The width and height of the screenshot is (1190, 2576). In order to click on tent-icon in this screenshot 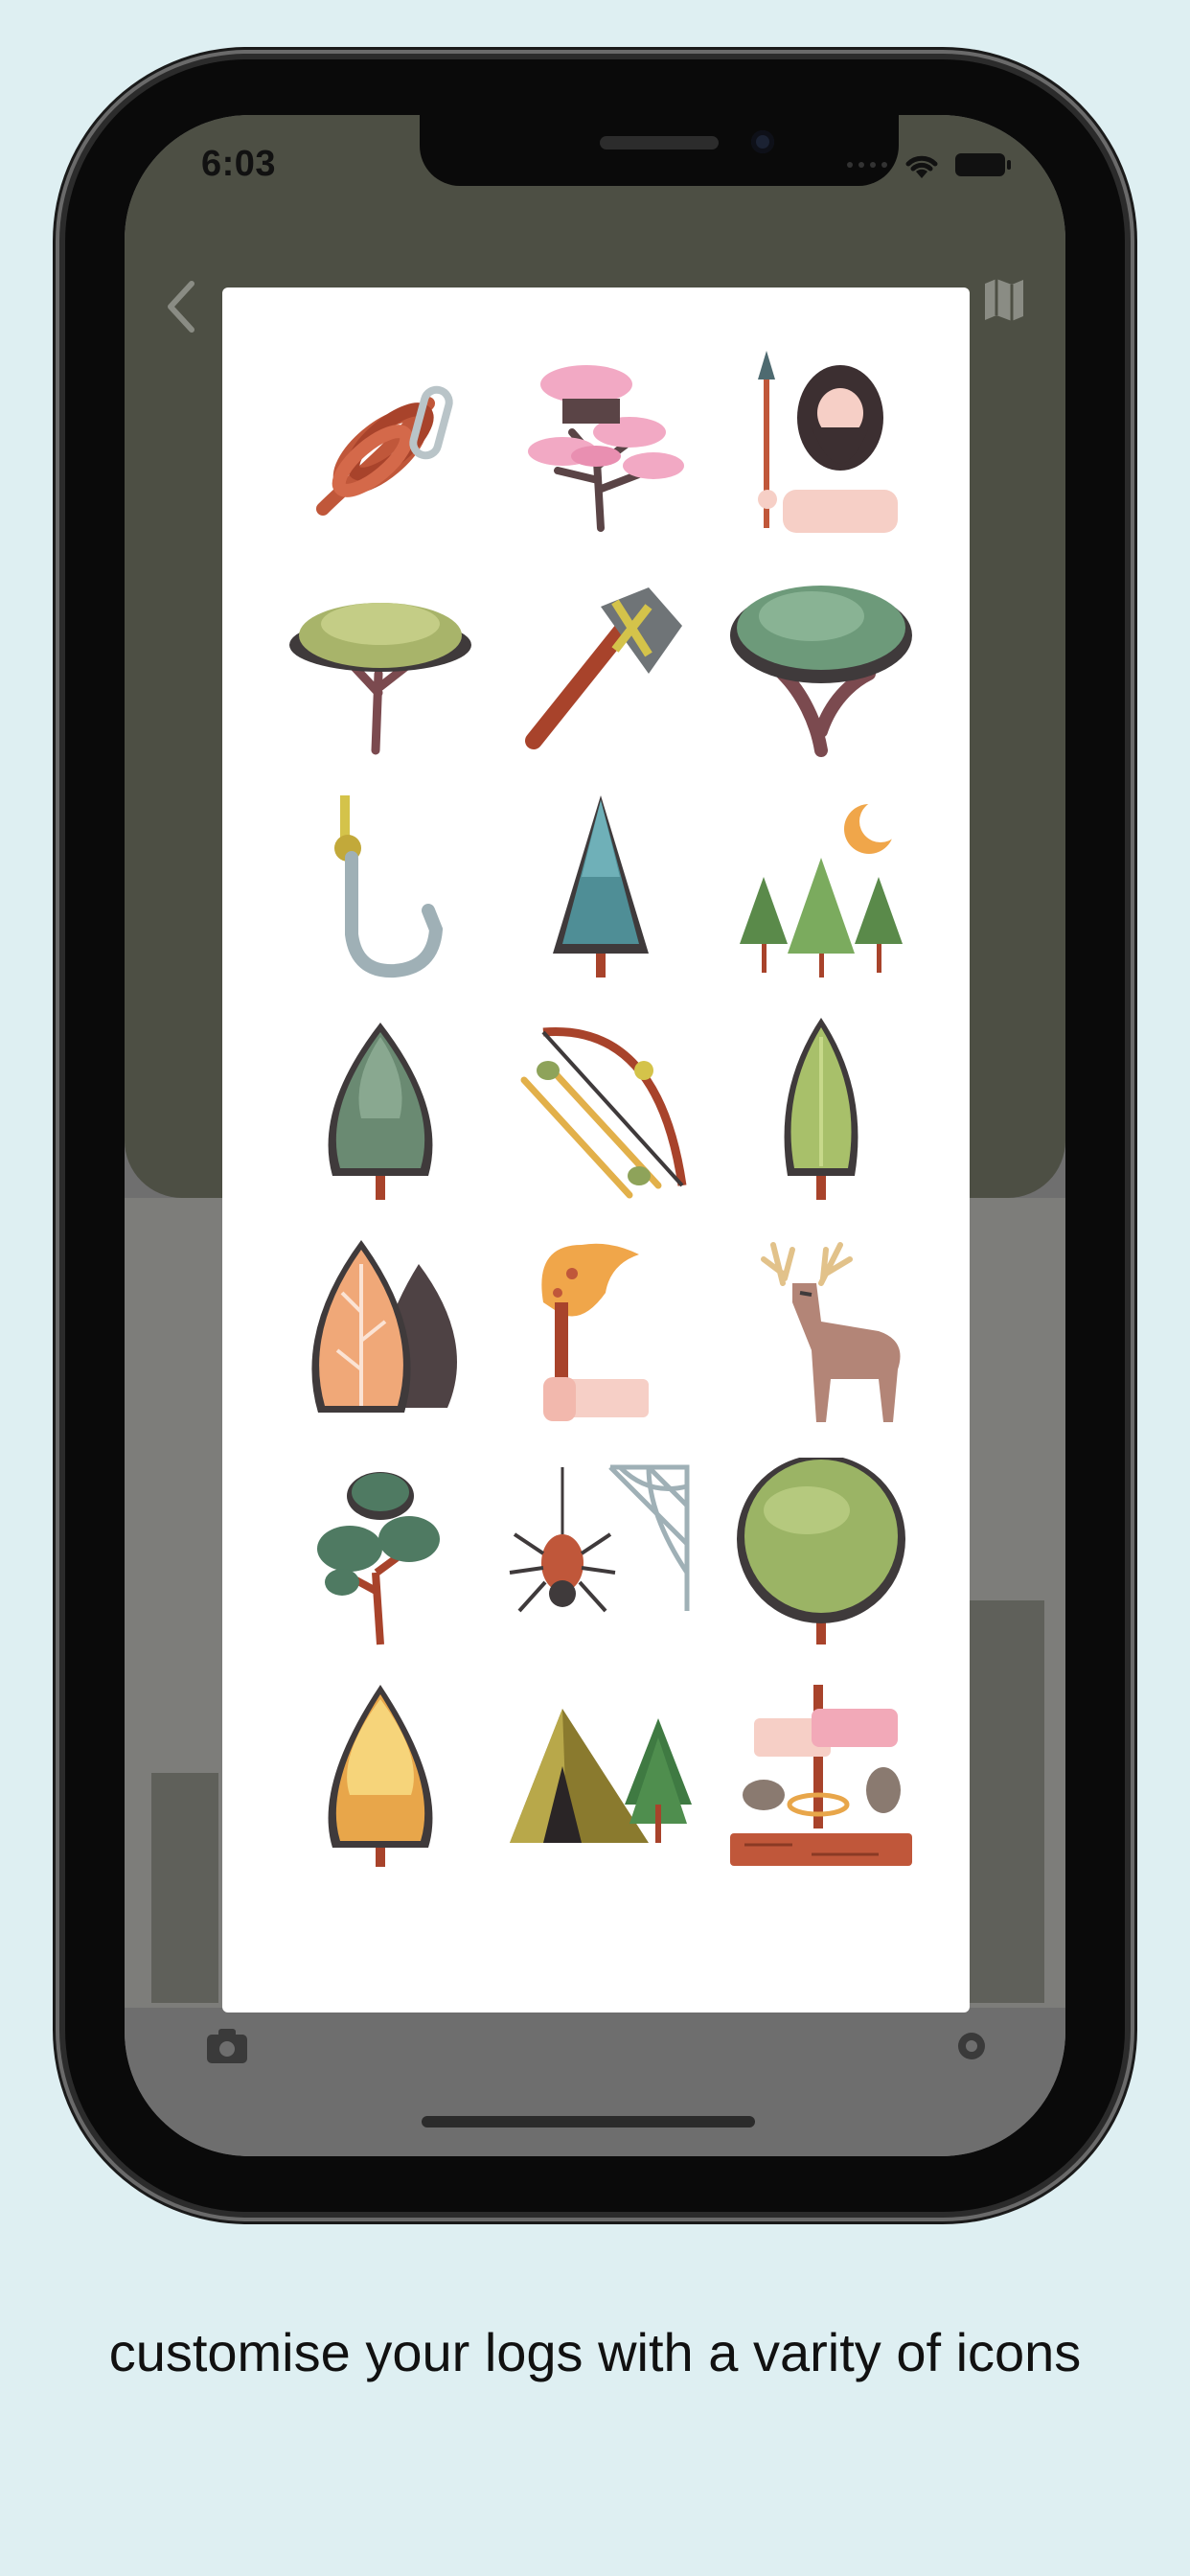, I will do `click(601, 1776)`.